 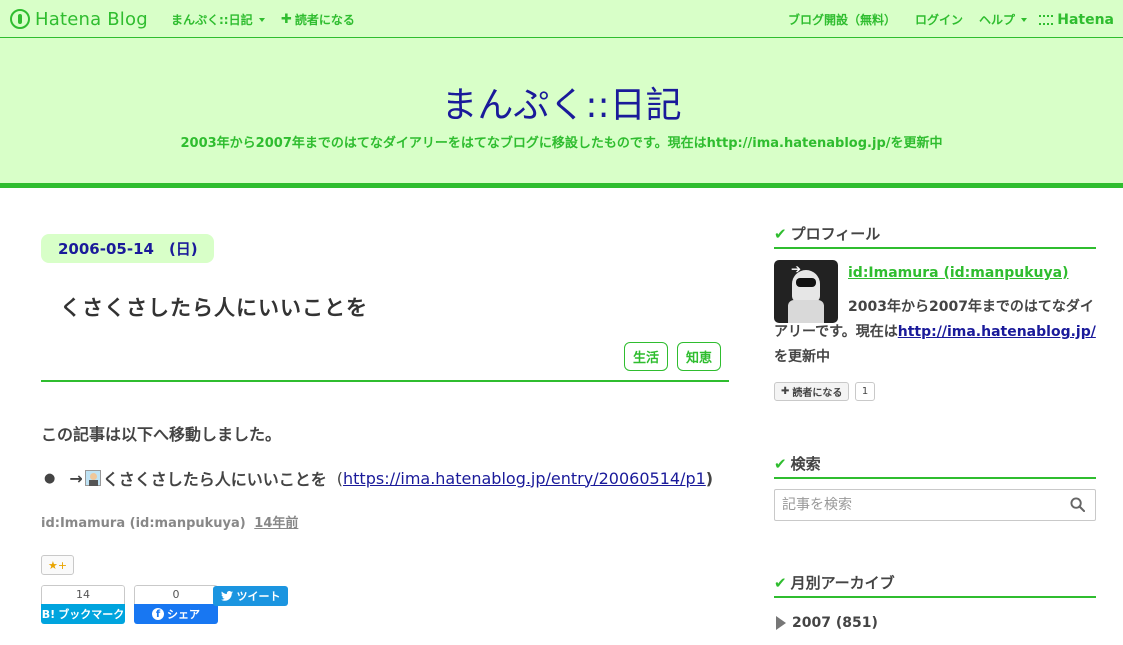 I want to click on login-link: ログイン, so click(x=939, y=19).